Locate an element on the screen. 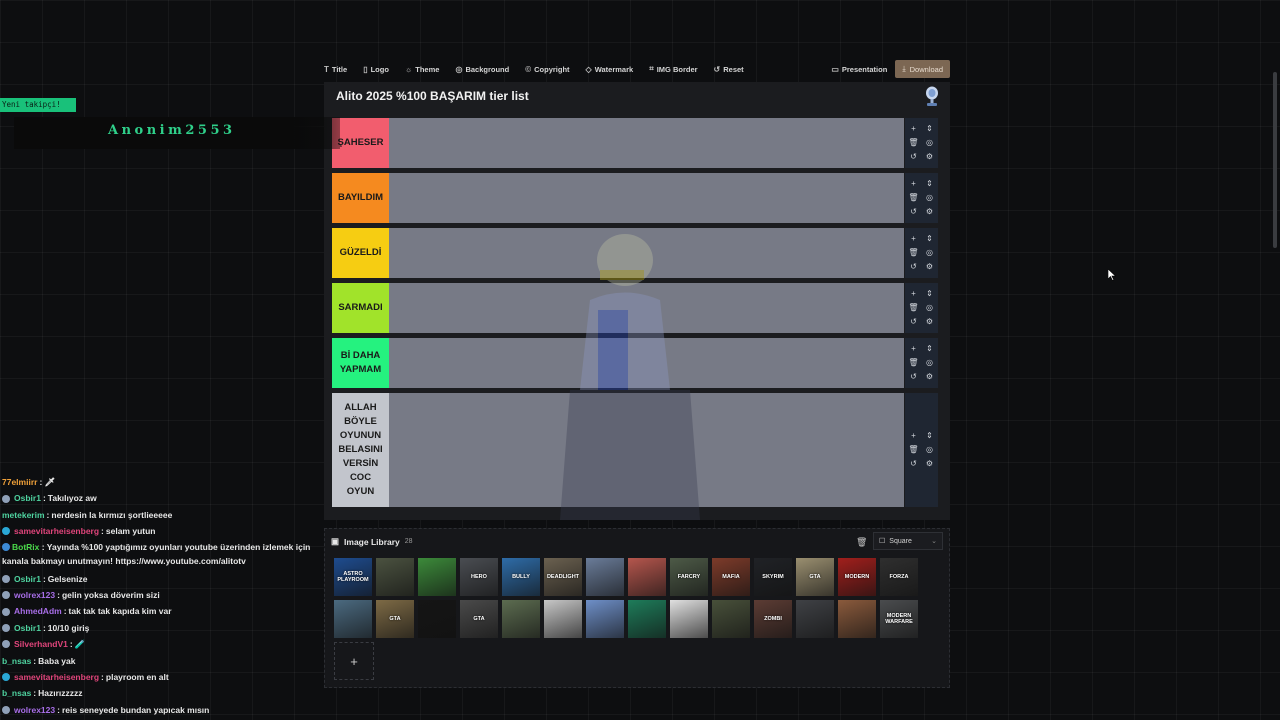 This screenshot has height=720, width=1280. download-button: ⤓ Download is located at coordinates (922, 69).